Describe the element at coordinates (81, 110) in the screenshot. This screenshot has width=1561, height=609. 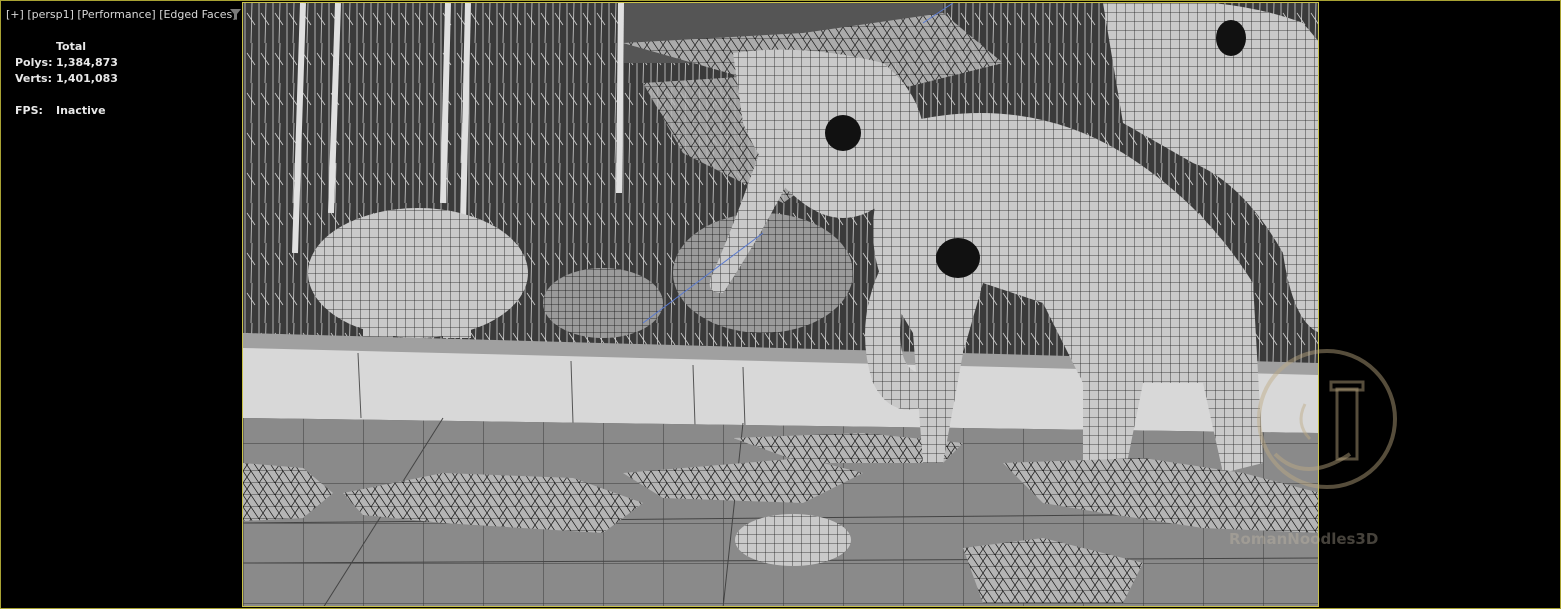
I see `fps-value: Inactive` at that location.